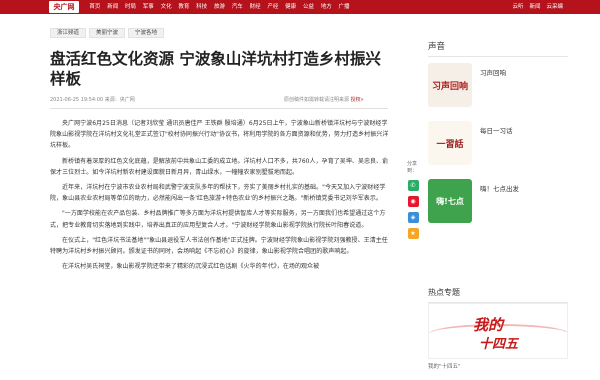  I want to click on nav-item: 地方, so click(326, 7).